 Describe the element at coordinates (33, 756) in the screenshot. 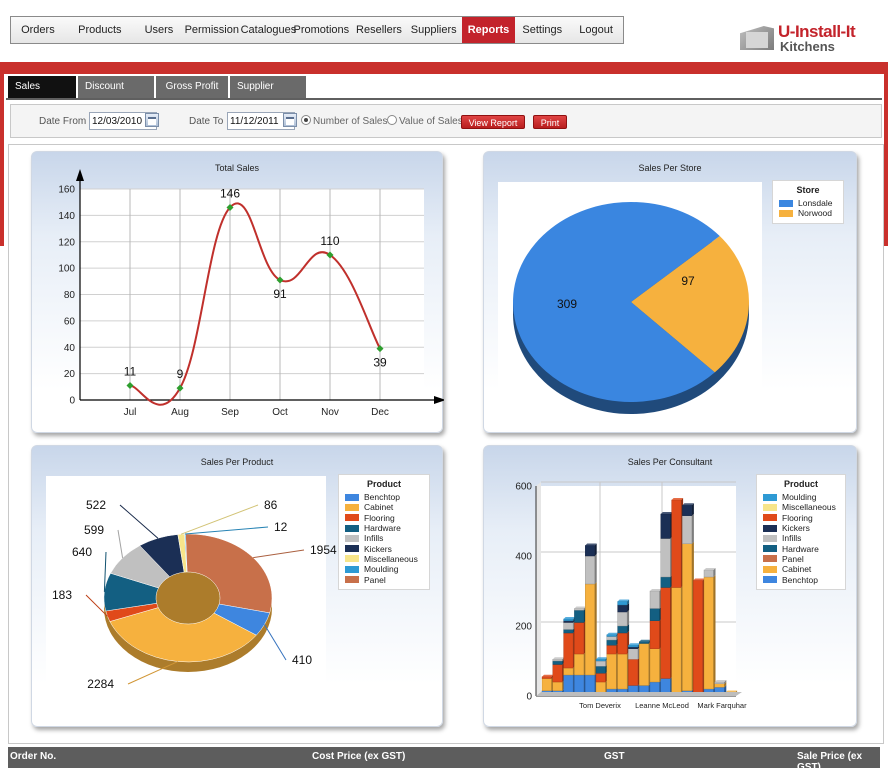

I see `column-order-no: Order No.` at that location.